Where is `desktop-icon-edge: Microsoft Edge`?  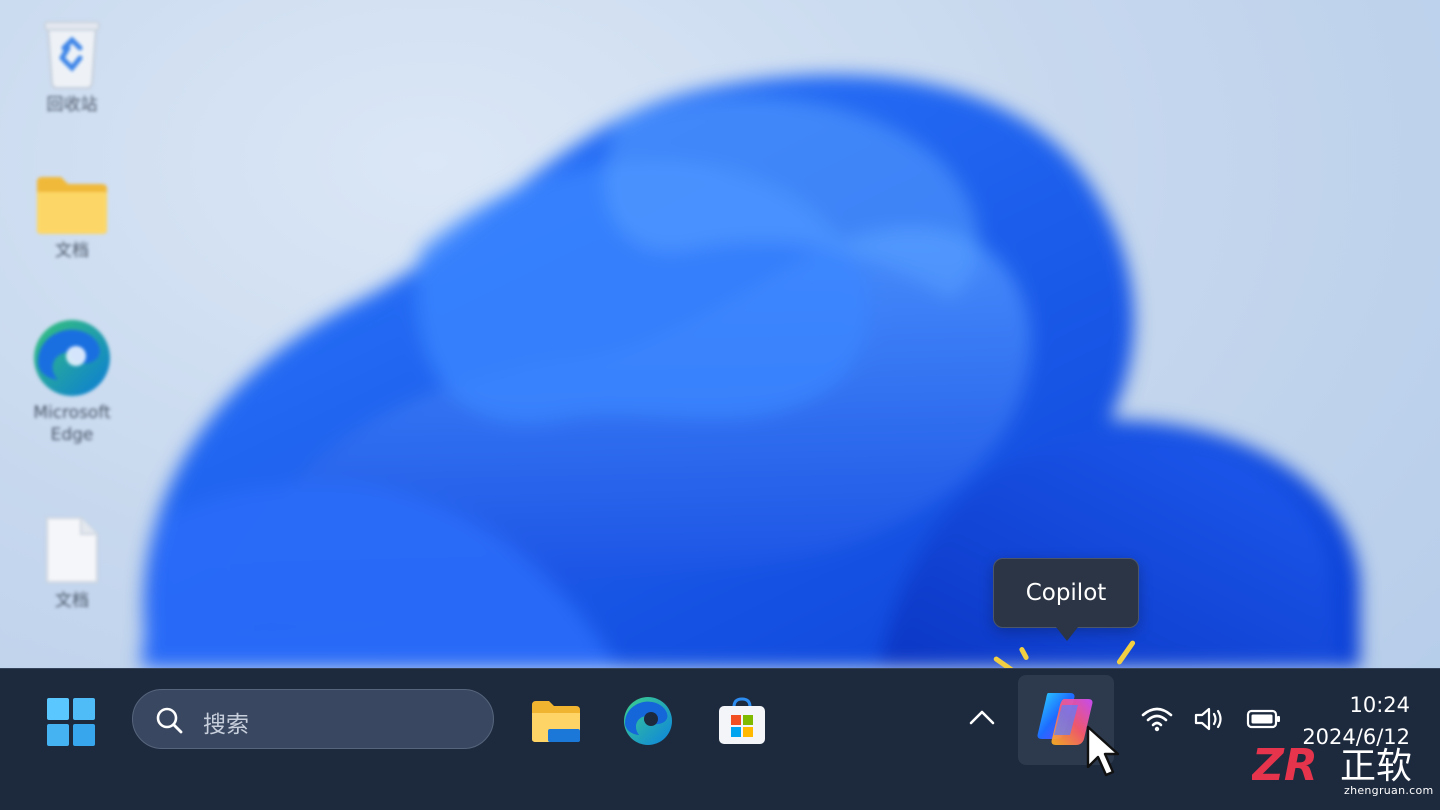 desktop-icon-edge: Microsoft Edge is located at coordinates (72, 382).